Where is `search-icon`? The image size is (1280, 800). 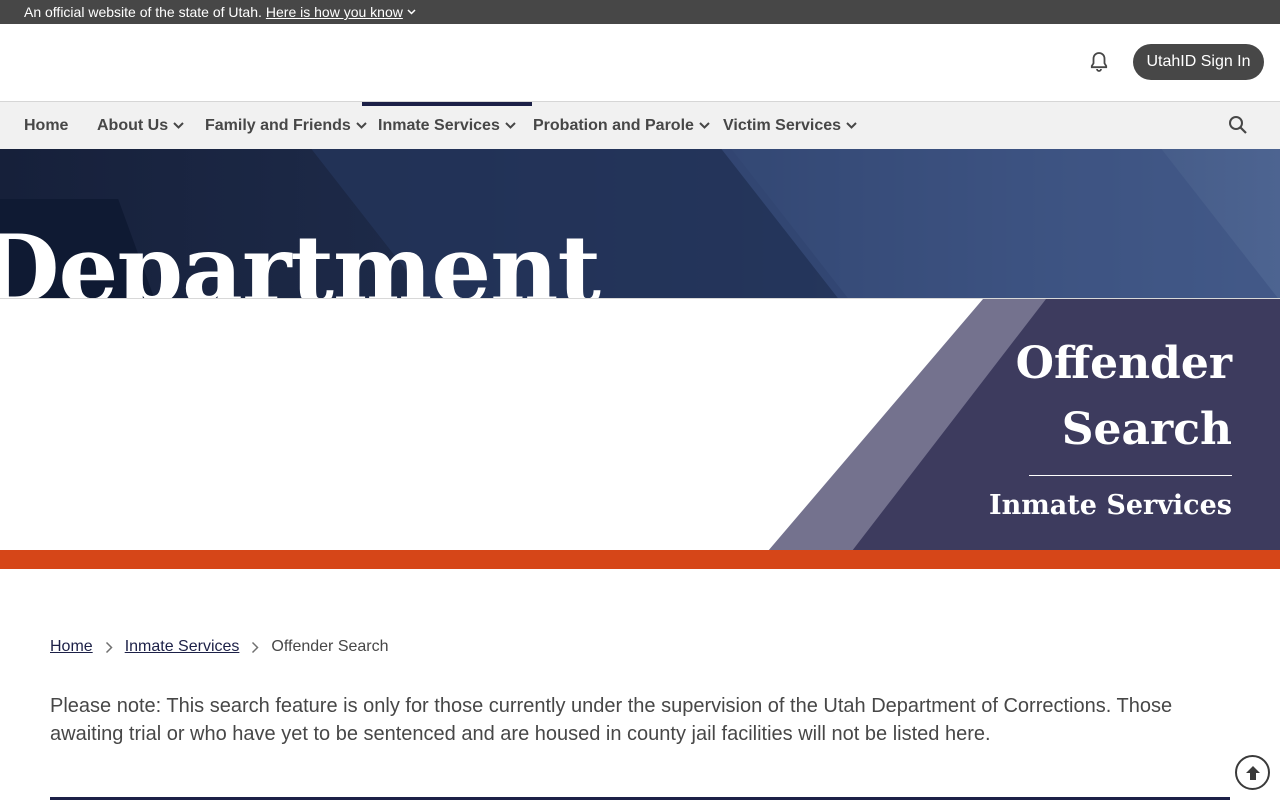
search-icon is located at coordinates (1238, 125).